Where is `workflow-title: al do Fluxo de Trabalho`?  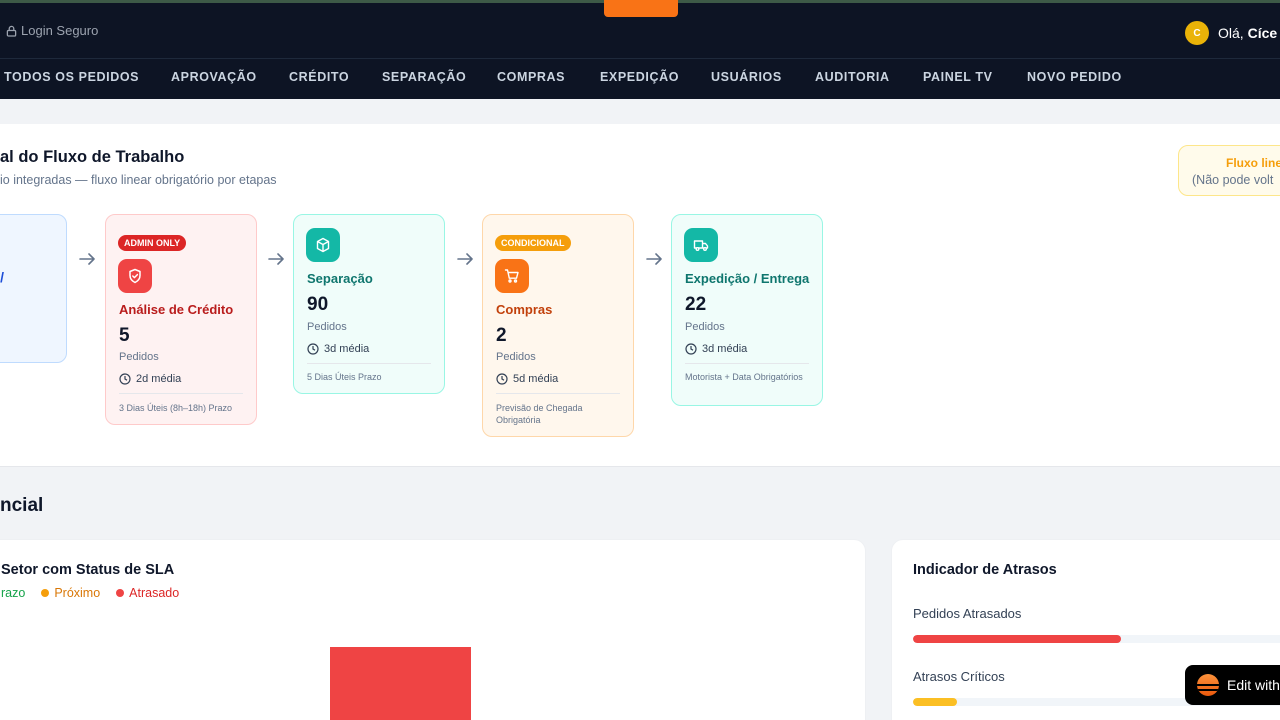 workflow-title: al do Fluxo de Trabalho is located at coordinates (92, 157).